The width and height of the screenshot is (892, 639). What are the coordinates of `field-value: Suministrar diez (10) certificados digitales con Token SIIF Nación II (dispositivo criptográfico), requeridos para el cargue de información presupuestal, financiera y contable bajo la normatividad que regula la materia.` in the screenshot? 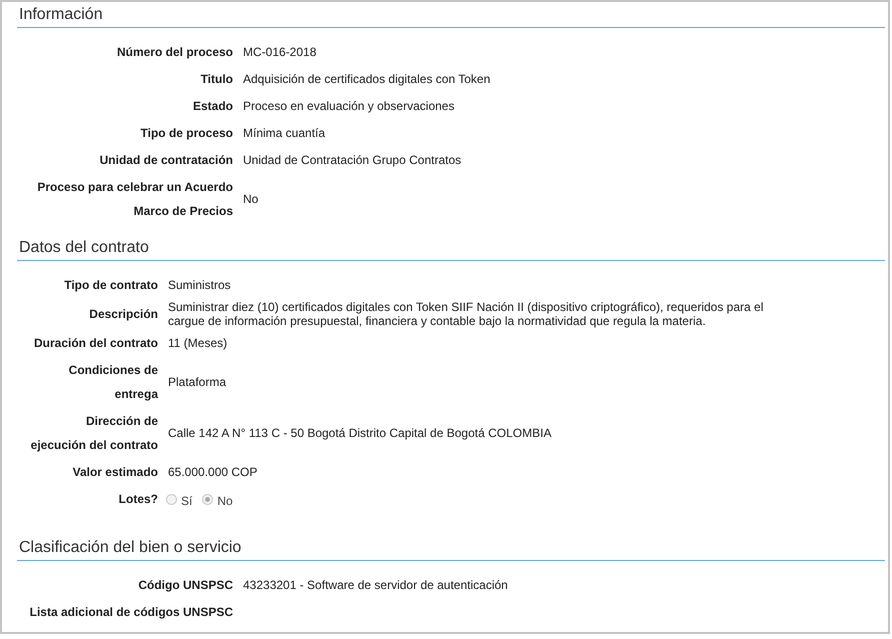 It's located at (466, 314).